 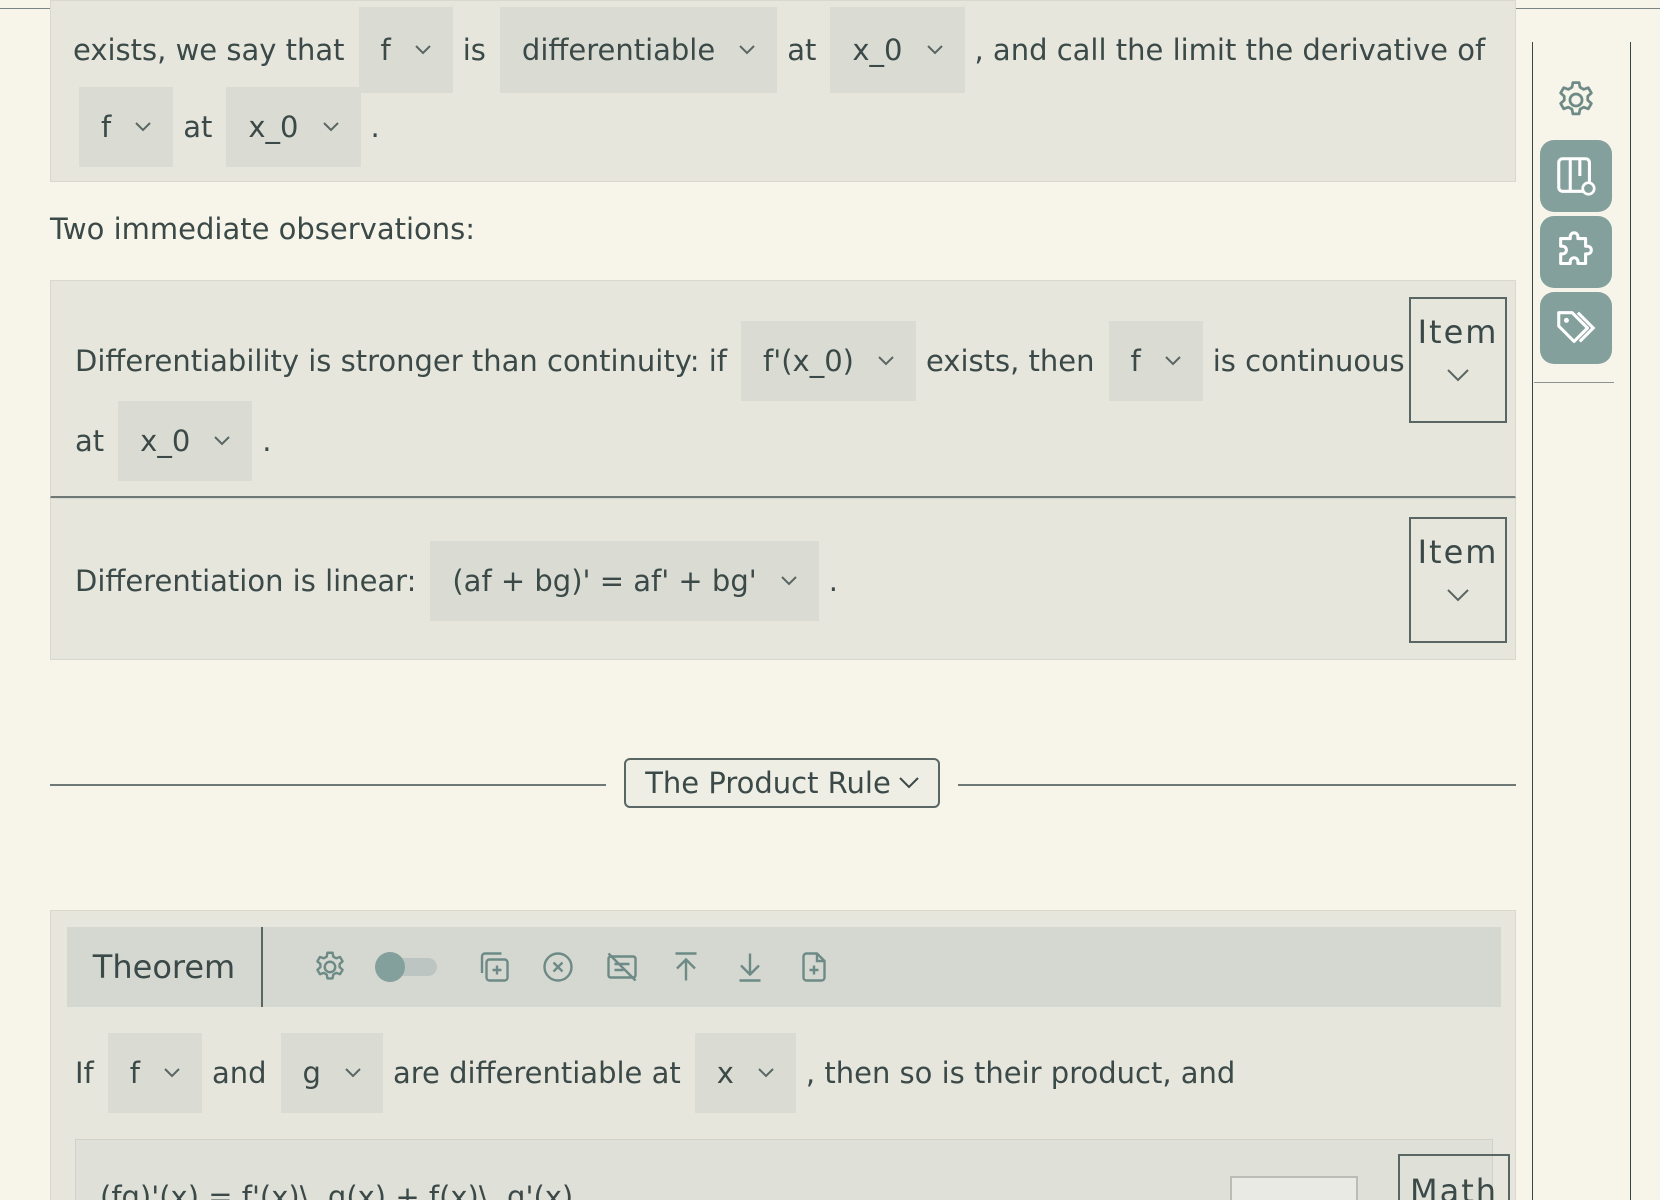 I want to click on puzzle-icon, so click(x=1576, y=252).